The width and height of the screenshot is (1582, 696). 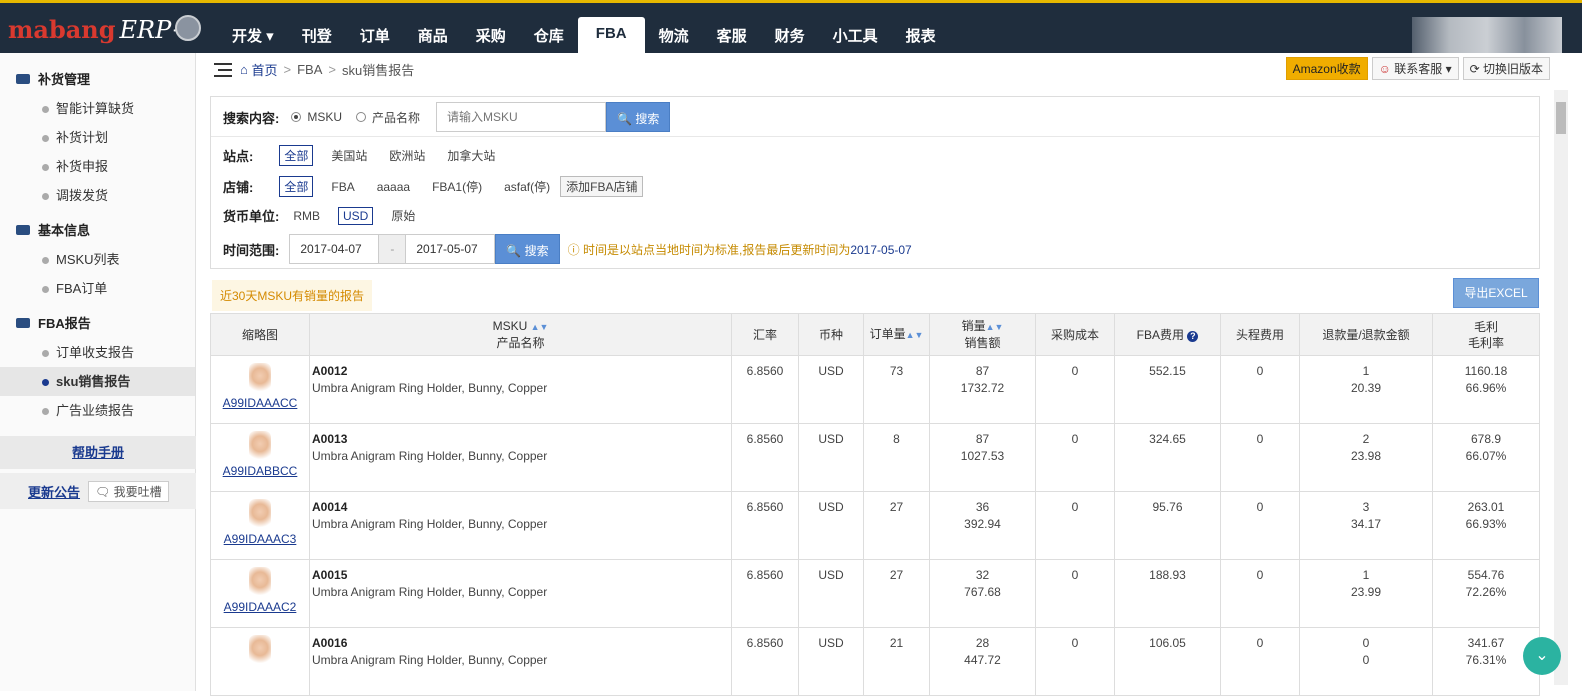 I want to click on refund-cell: 1 23.99, so click(x=1366, y=593).